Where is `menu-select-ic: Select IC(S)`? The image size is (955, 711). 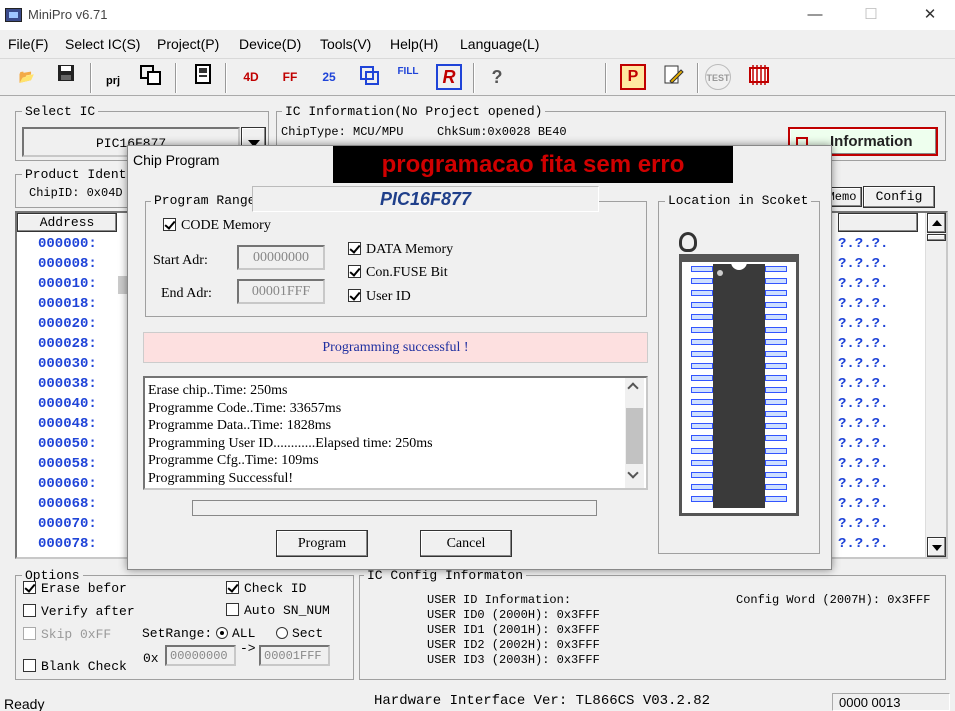
menu-select-ic: Select IC(S) is located at coordinates (102, 44).